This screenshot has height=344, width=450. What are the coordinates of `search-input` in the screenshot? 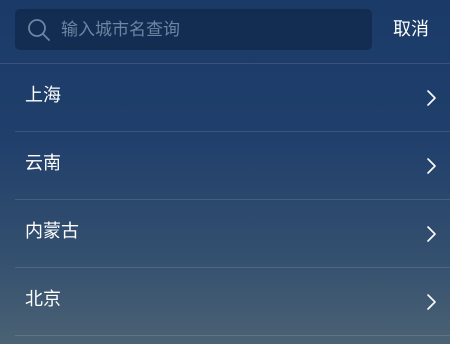 It's located at (211, 29).